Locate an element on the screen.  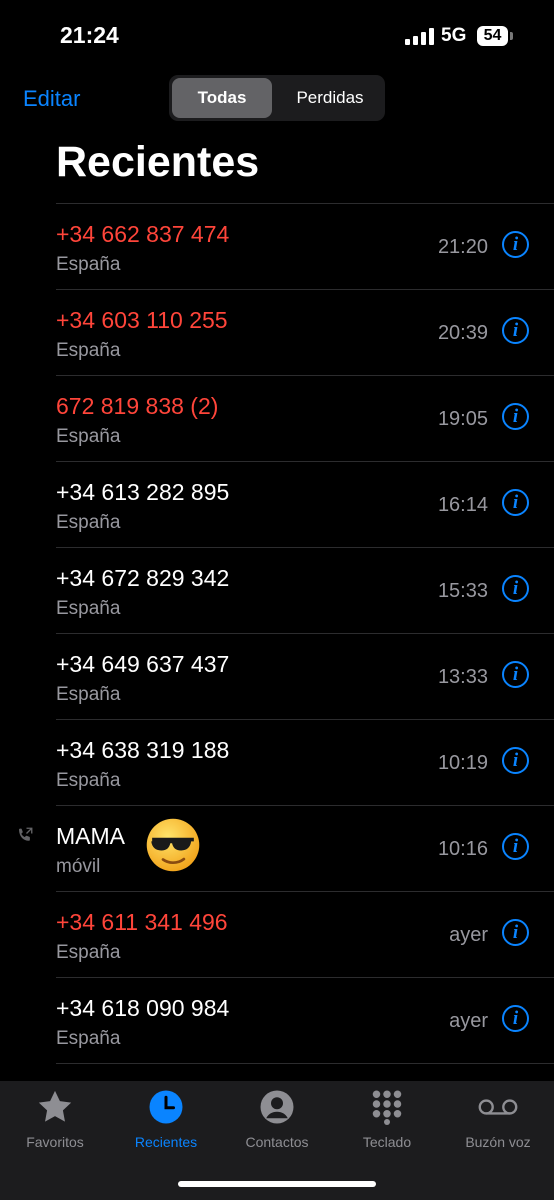
caller-name: +34 603 110 255 is located at coordinates (142, 320).